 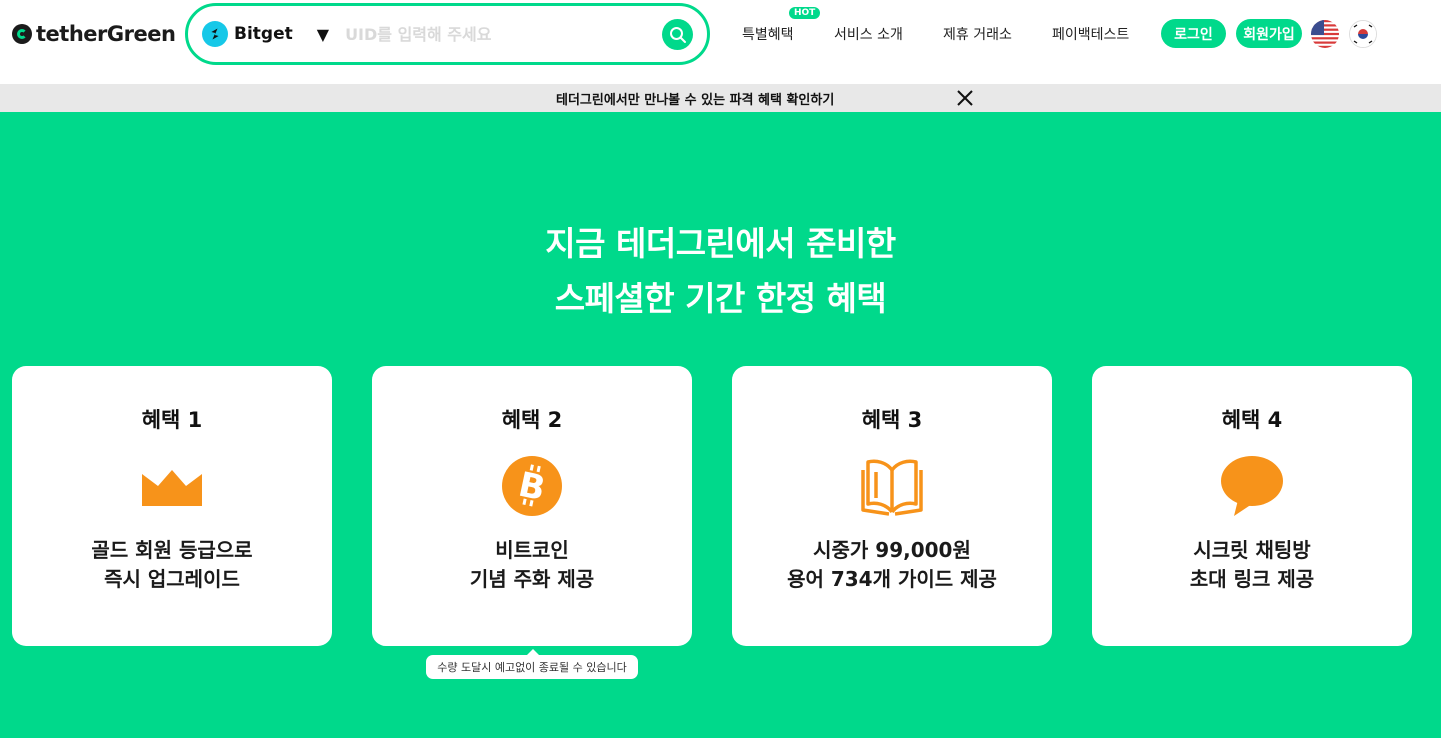 I want to click on book-icon, so click(x=892, y=487).